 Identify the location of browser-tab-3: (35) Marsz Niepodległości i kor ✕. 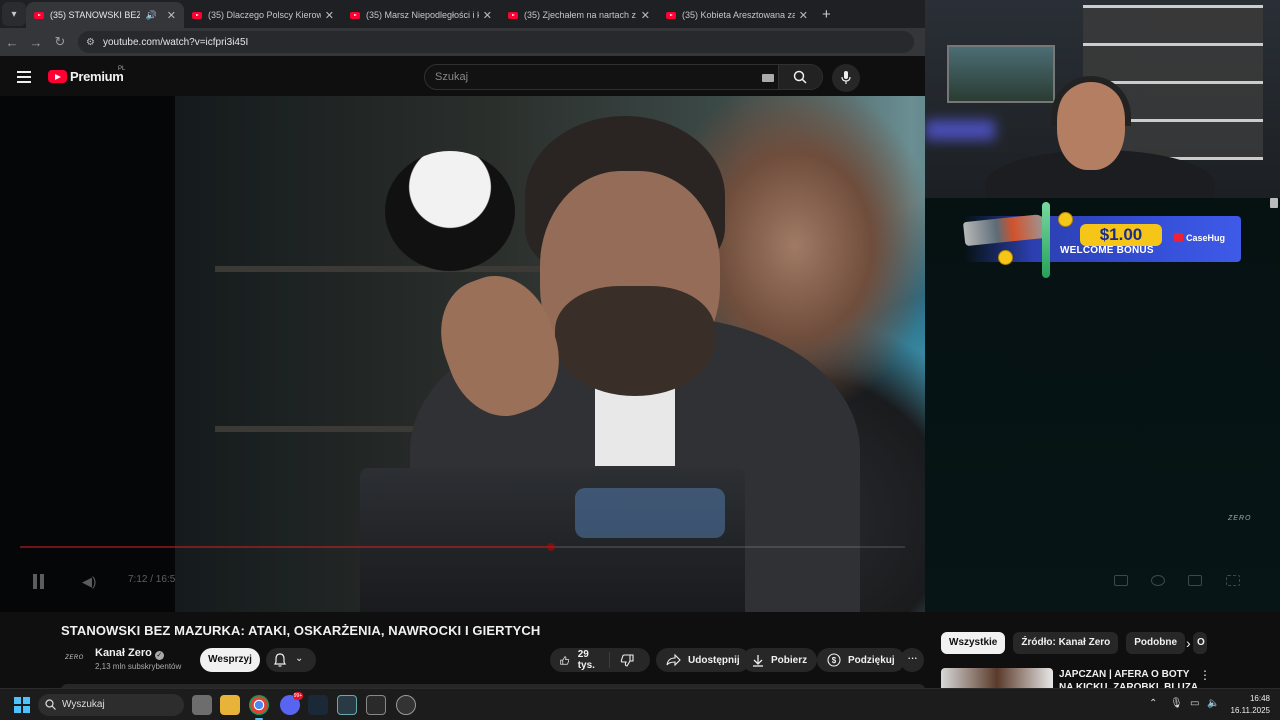
(421, 15).